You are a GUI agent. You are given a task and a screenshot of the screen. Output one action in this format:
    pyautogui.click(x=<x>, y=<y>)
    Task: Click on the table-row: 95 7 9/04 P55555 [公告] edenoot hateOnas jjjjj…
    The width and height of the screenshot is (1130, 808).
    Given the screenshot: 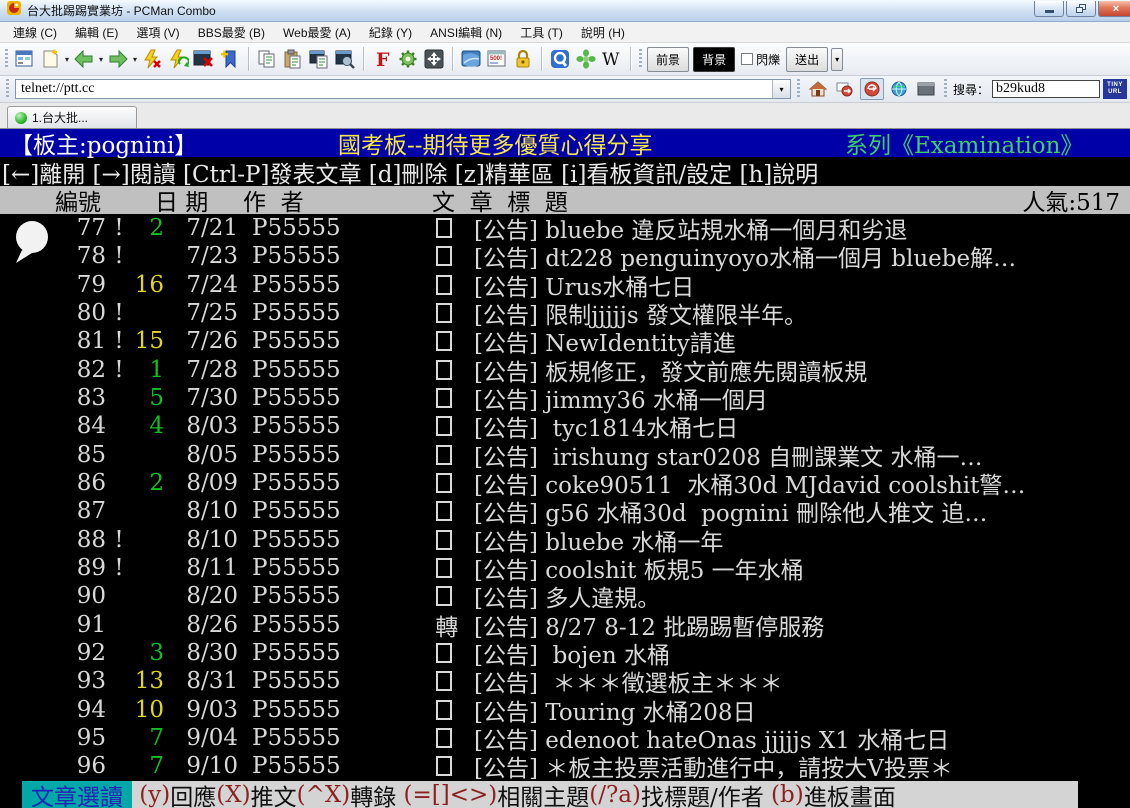 What is the action you would take?
    pyautogui.click(x=565, y=739)
    